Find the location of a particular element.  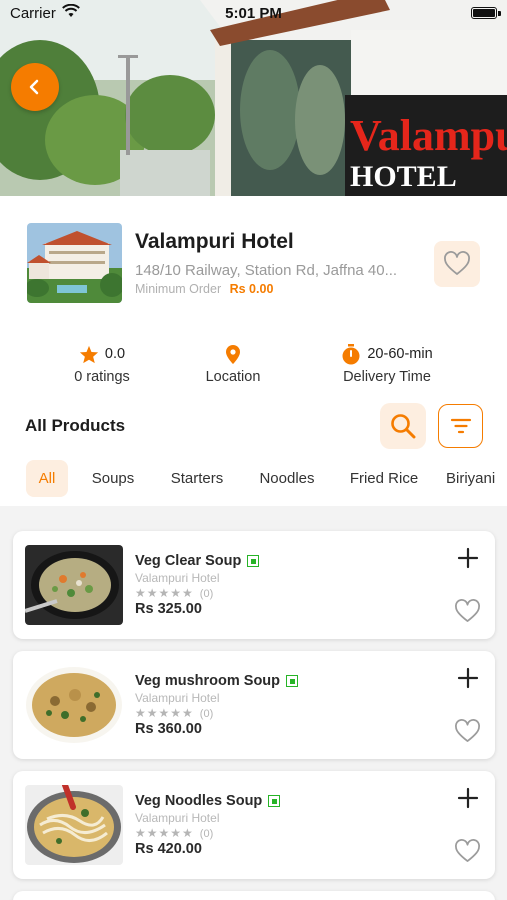

filter-button is located at coordinates (460, 426).